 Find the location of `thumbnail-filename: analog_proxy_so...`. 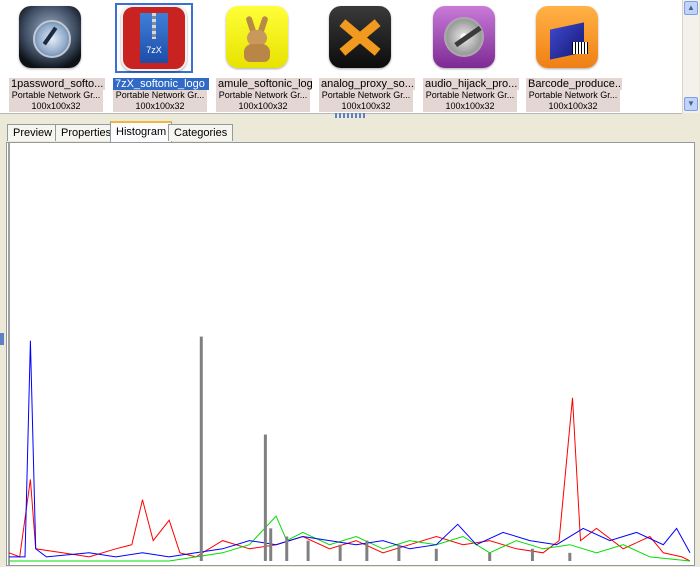

thumbnail-filename: analog_proxy_so... is located at coordinates (367, 84).